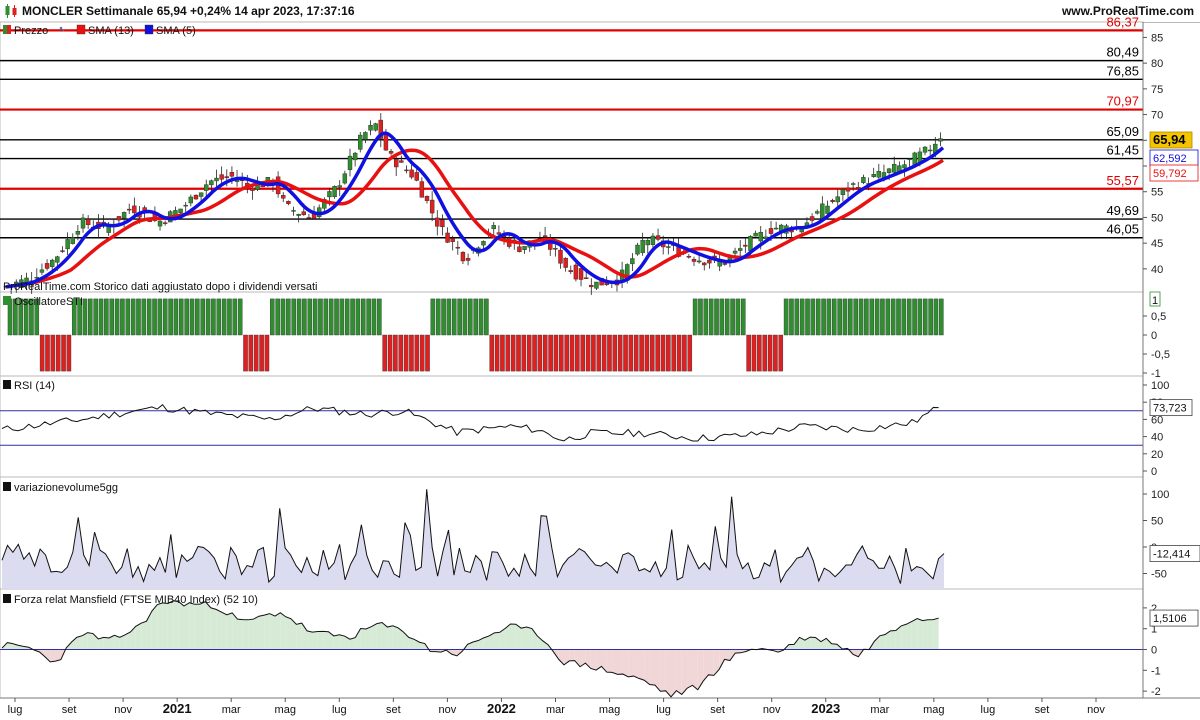 The height and width of the screenshot is (720, 1200). Describe the element at coordinates (1170, 159) in the screenshot. I see `last-value-text: 62,592` at that location.